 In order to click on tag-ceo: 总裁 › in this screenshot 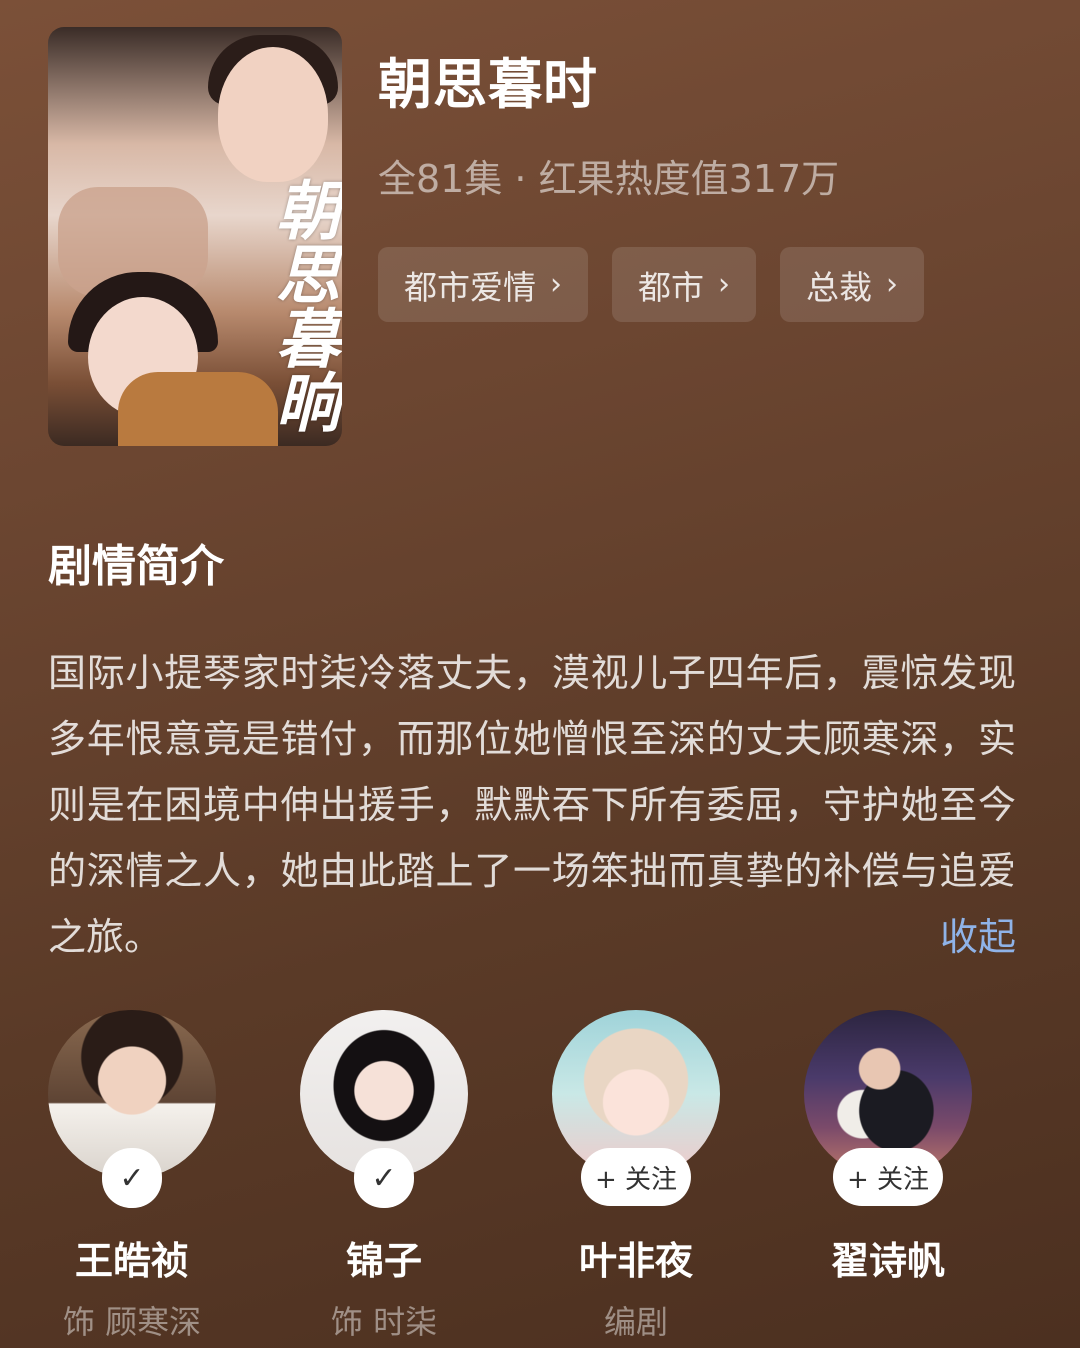, I will do `click(852, 284)`.